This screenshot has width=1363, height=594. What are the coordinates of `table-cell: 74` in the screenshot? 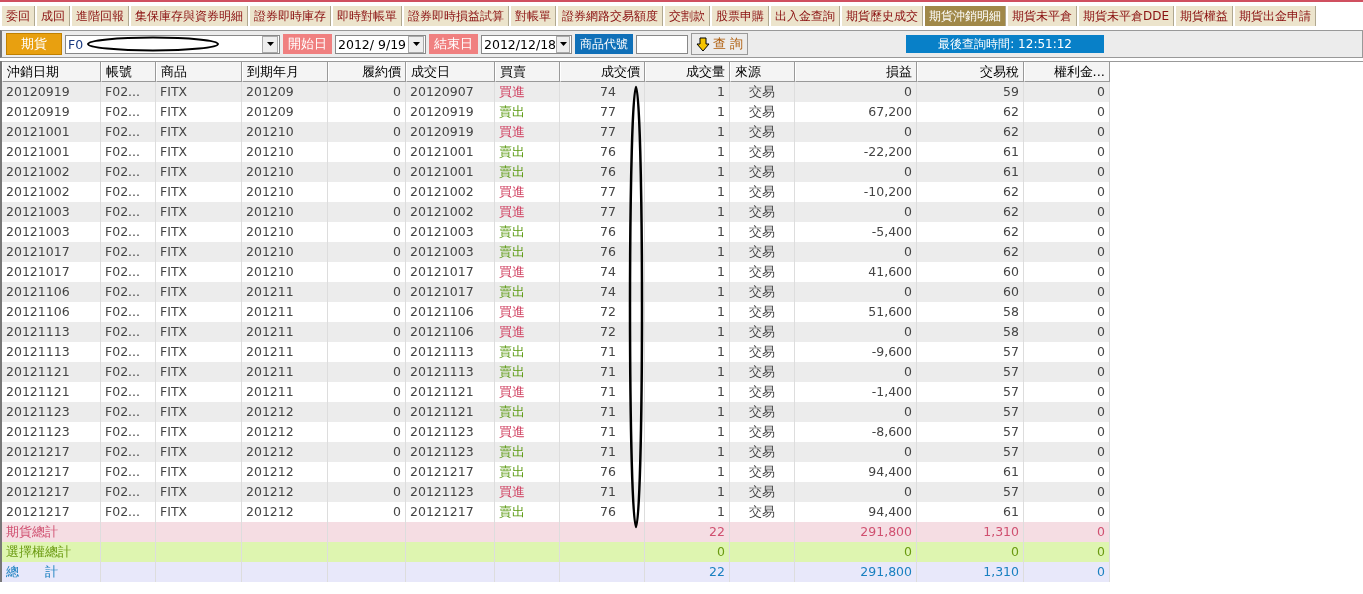 It's located at (602, 292).